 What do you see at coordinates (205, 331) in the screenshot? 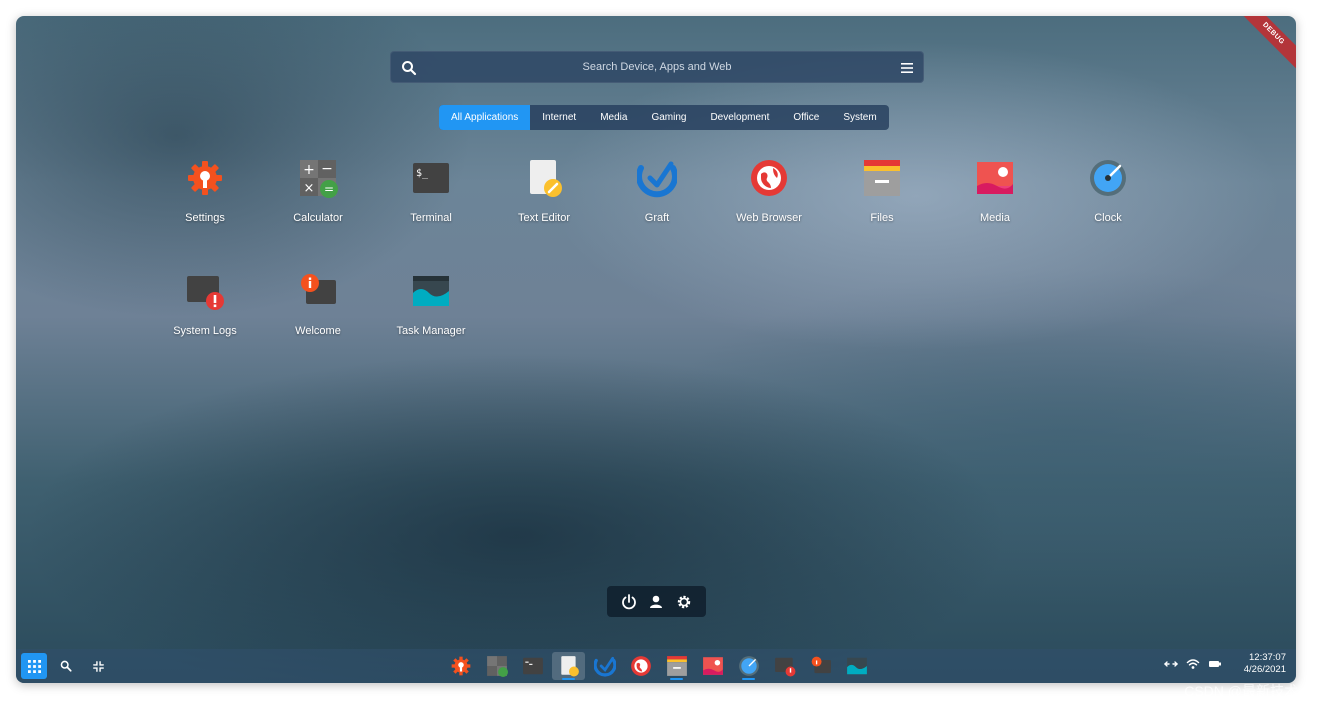
I see `app-label: System Logs` at bounding box center [205, 331].